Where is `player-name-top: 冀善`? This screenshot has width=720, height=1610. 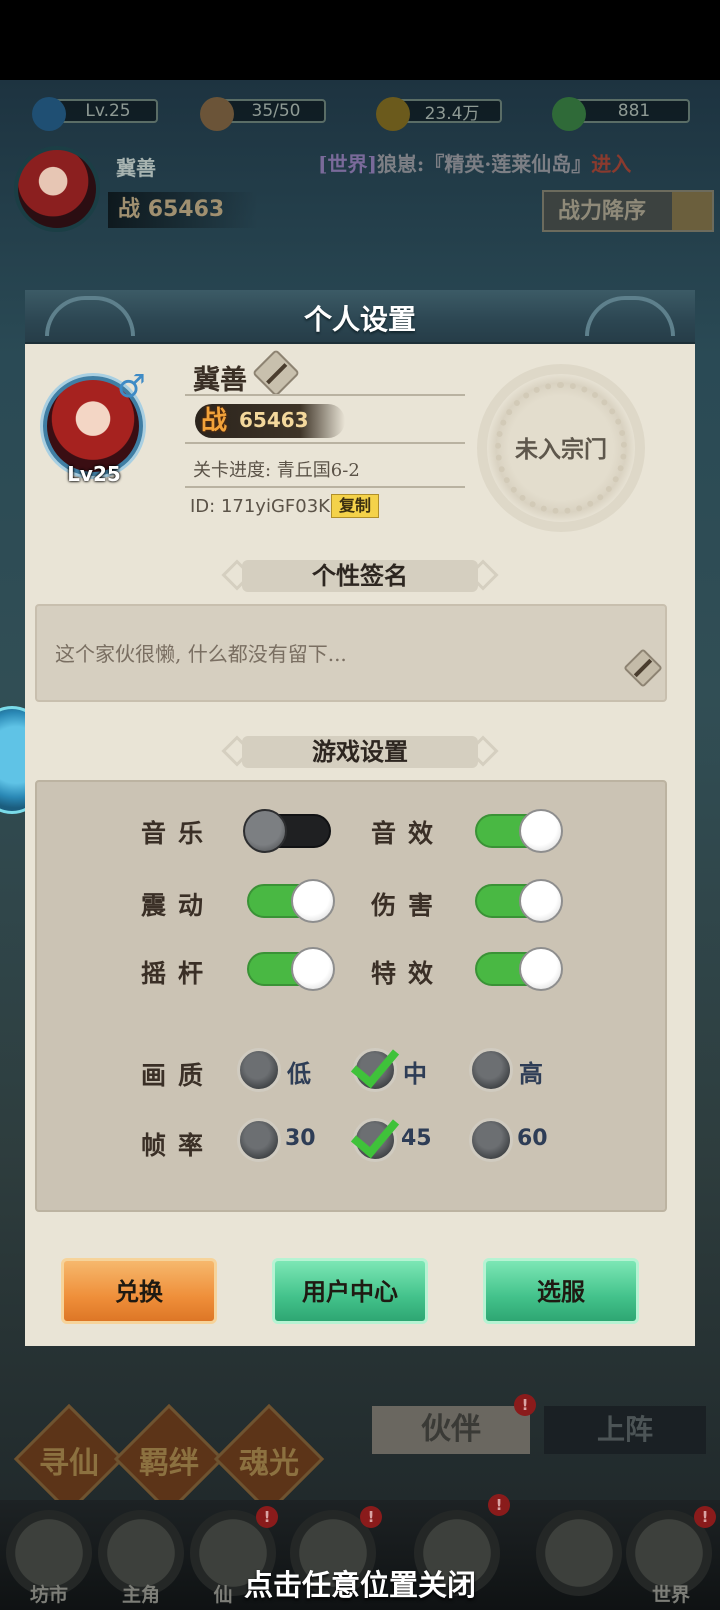 player-name-top: 冀善 is located at coordinates (136, 168).